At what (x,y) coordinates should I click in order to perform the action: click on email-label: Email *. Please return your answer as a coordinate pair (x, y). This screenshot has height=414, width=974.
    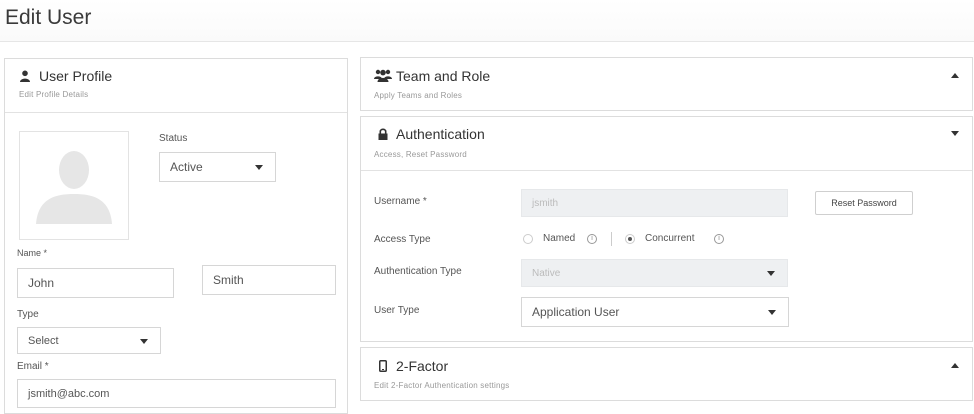
    Looking at the image, I should click on (33, 366).